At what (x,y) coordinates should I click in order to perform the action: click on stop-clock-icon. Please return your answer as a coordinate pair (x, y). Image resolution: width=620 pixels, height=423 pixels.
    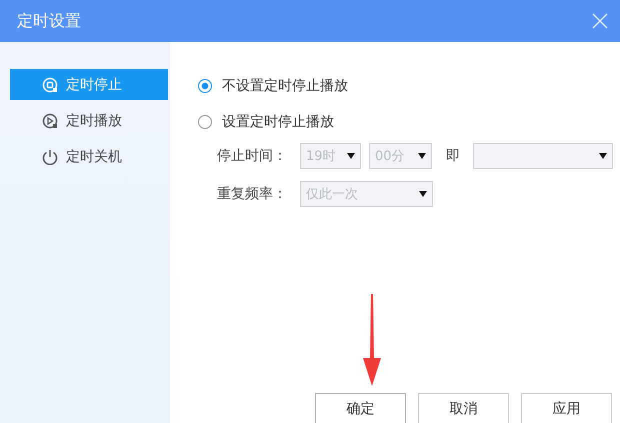
    Looking at the image, I should click on (50, 84).